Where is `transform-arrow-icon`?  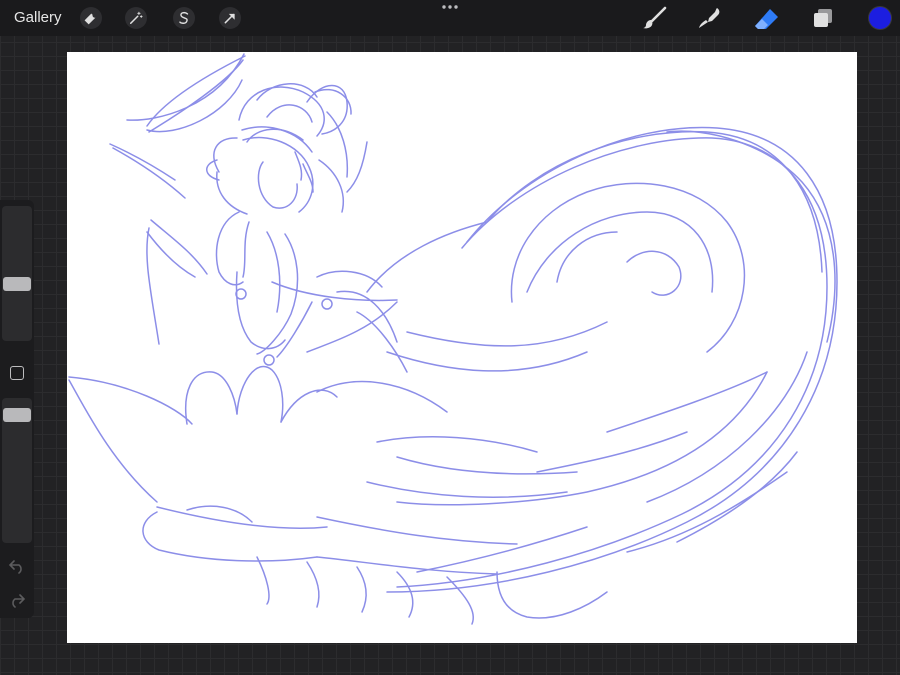
transform-arrow-icon is located at coordinates (229, 18).